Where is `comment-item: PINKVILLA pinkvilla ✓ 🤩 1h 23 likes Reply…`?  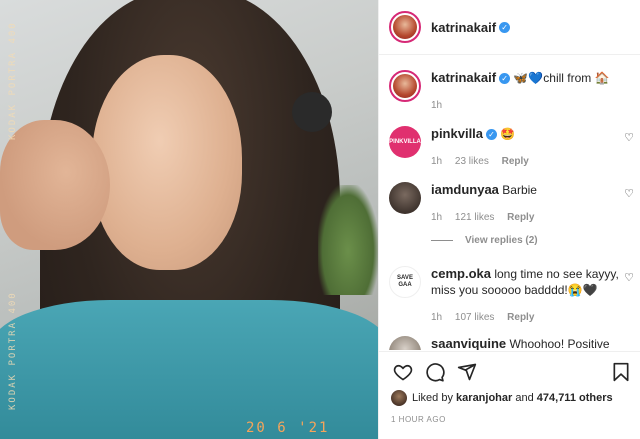
comment-item: PINKVILLA pinkvilla ✓ 🤩 1h 23 likes Reply… is located at coordinates (511, 148).